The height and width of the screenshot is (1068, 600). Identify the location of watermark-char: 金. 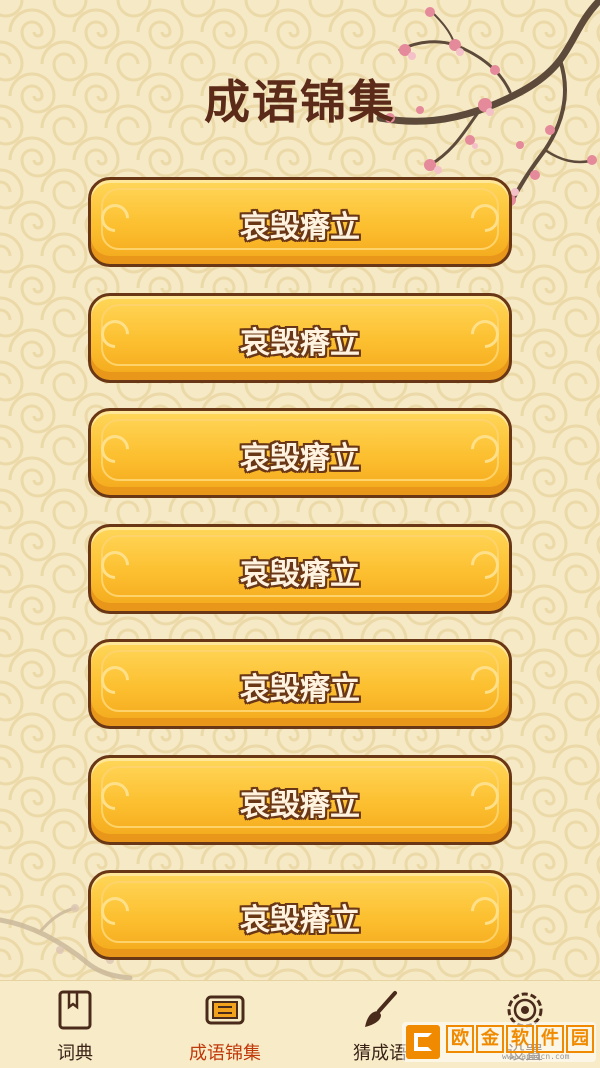
(490, 1039).